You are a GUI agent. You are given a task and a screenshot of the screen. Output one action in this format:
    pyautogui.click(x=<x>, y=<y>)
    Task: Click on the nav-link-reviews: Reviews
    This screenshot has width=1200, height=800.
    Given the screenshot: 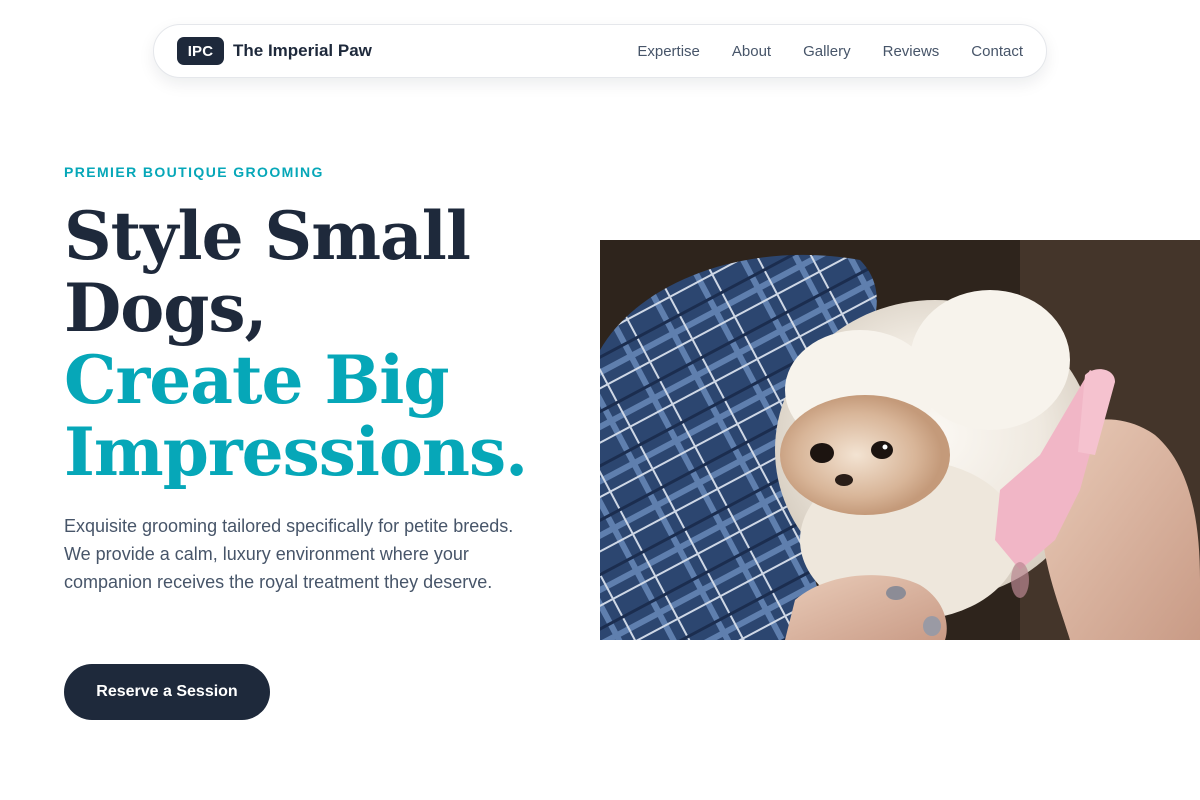 What is the action you would take?
    pyautogui.click(x=911, y=51)
    